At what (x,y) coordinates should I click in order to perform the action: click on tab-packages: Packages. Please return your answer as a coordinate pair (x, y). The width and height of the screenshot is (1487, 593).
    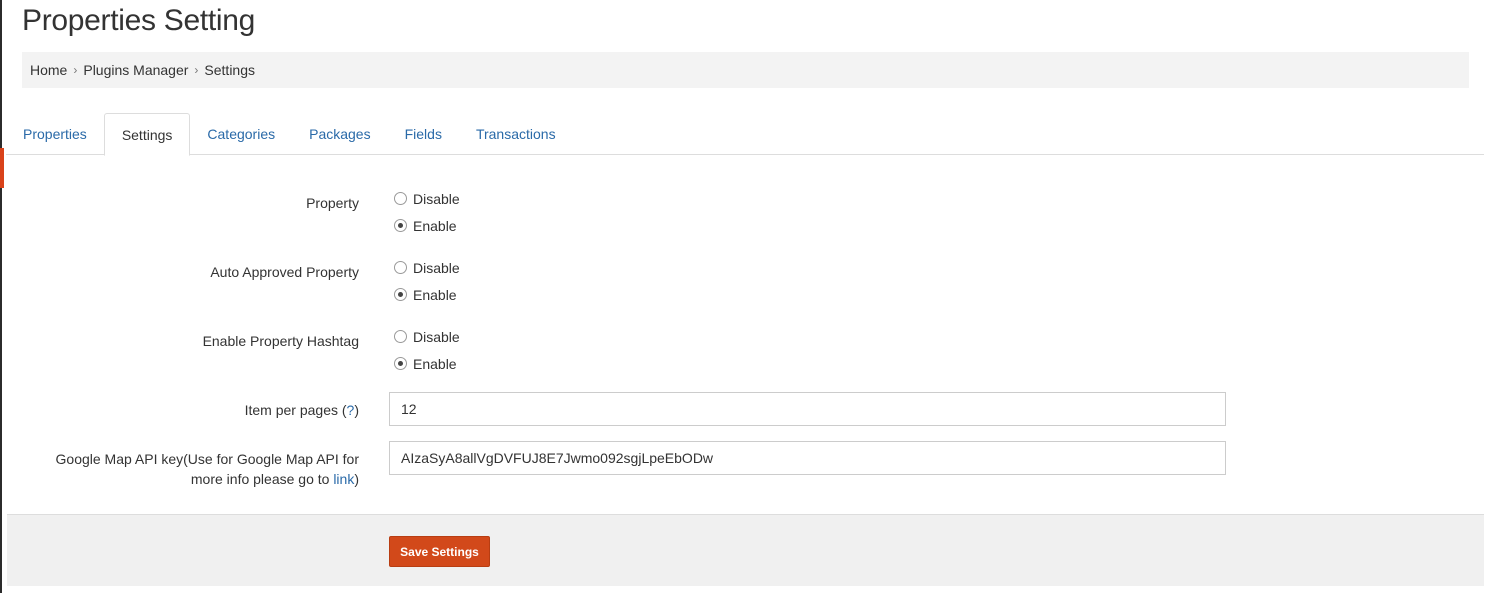
    Looking at the image, I should click on (339, 134).